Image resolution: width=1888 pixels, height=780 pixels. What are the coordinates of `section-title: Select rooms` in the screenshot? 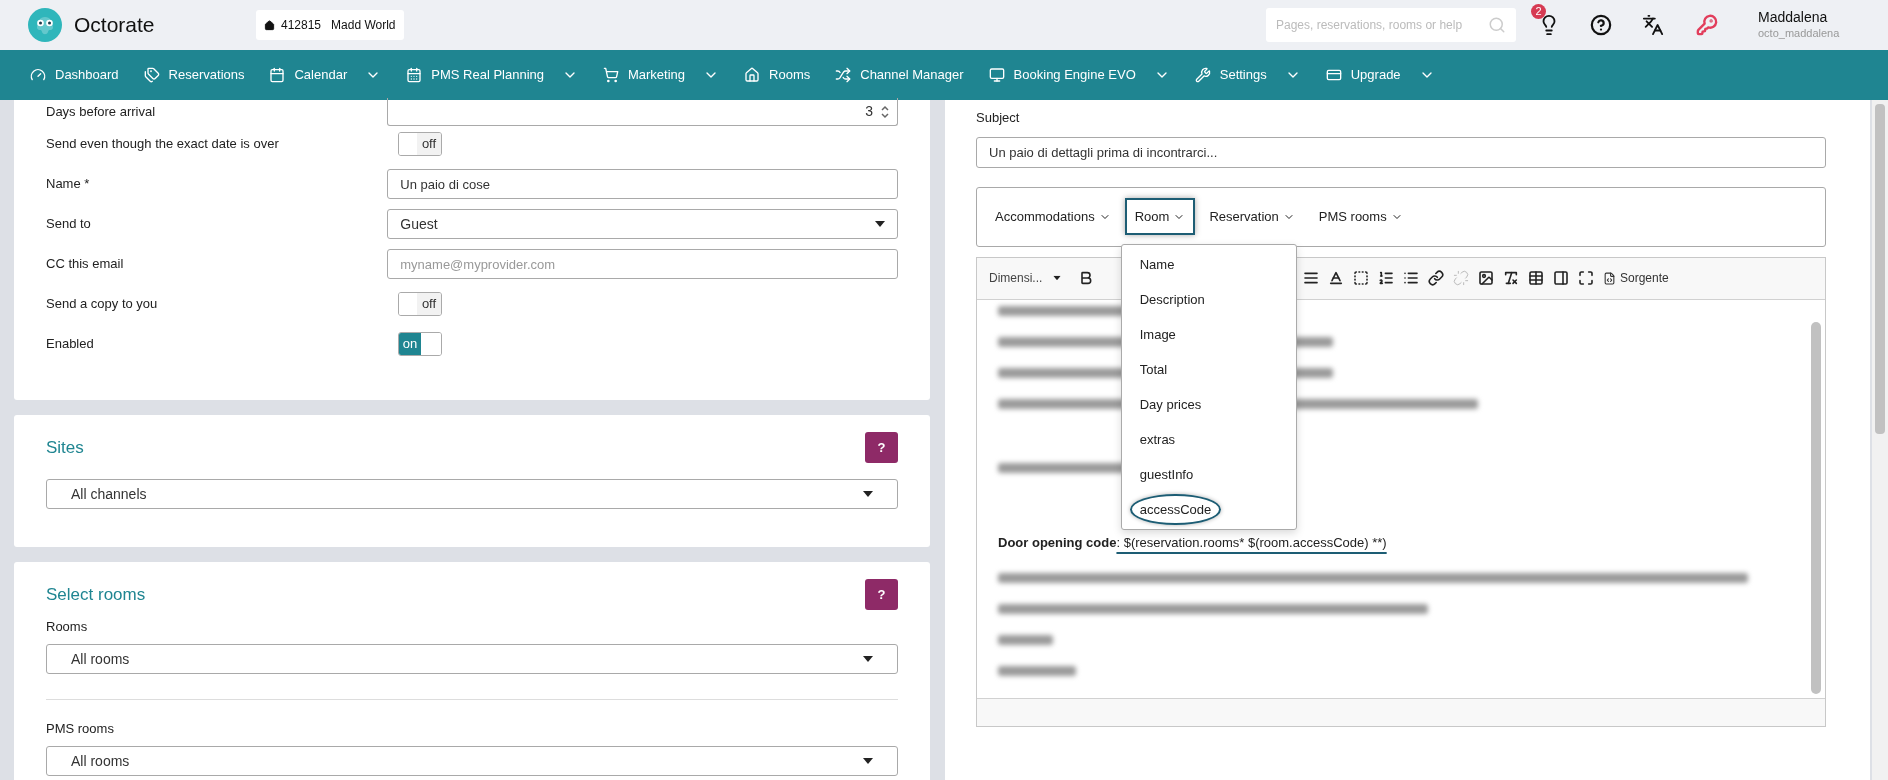 It's located at (96, 594).